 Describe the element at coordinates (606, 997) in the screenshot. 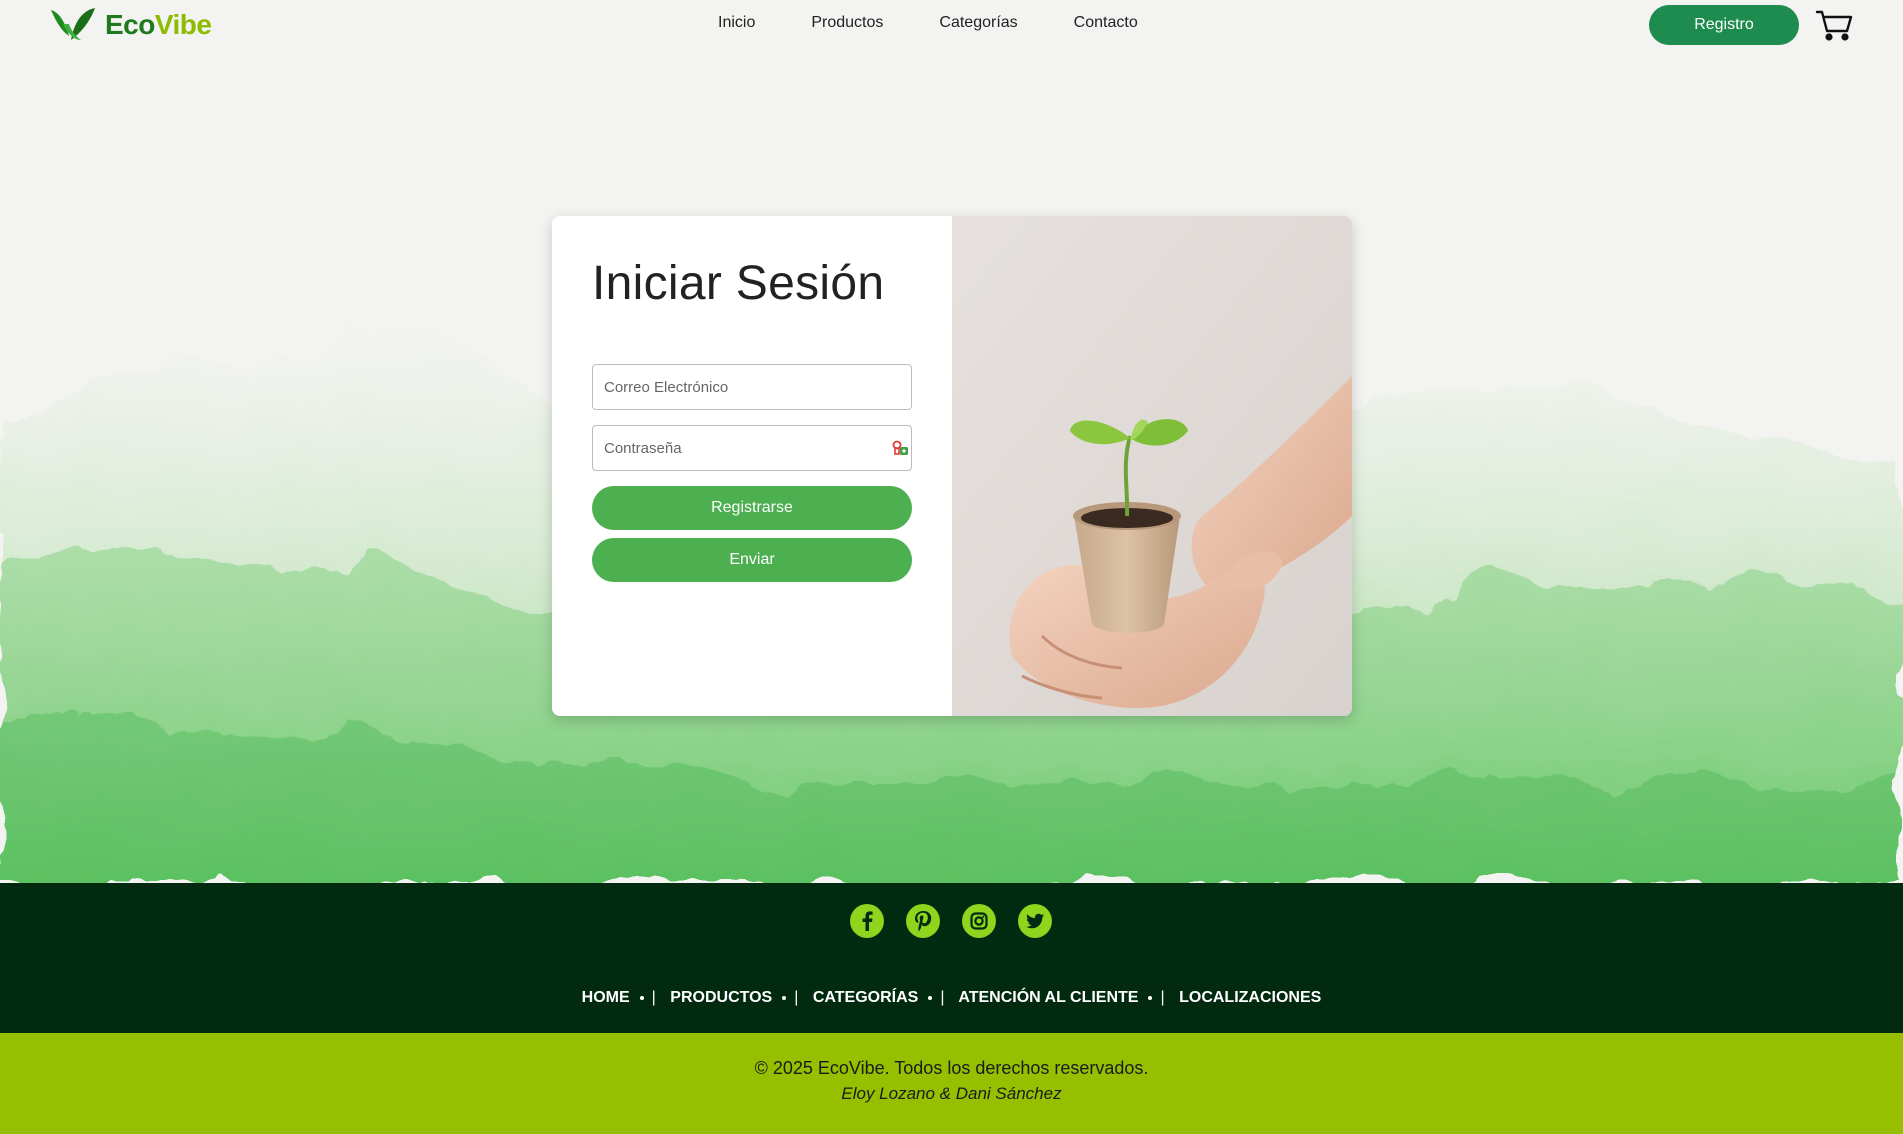

I see `footer-link-home: HOME` at that location.